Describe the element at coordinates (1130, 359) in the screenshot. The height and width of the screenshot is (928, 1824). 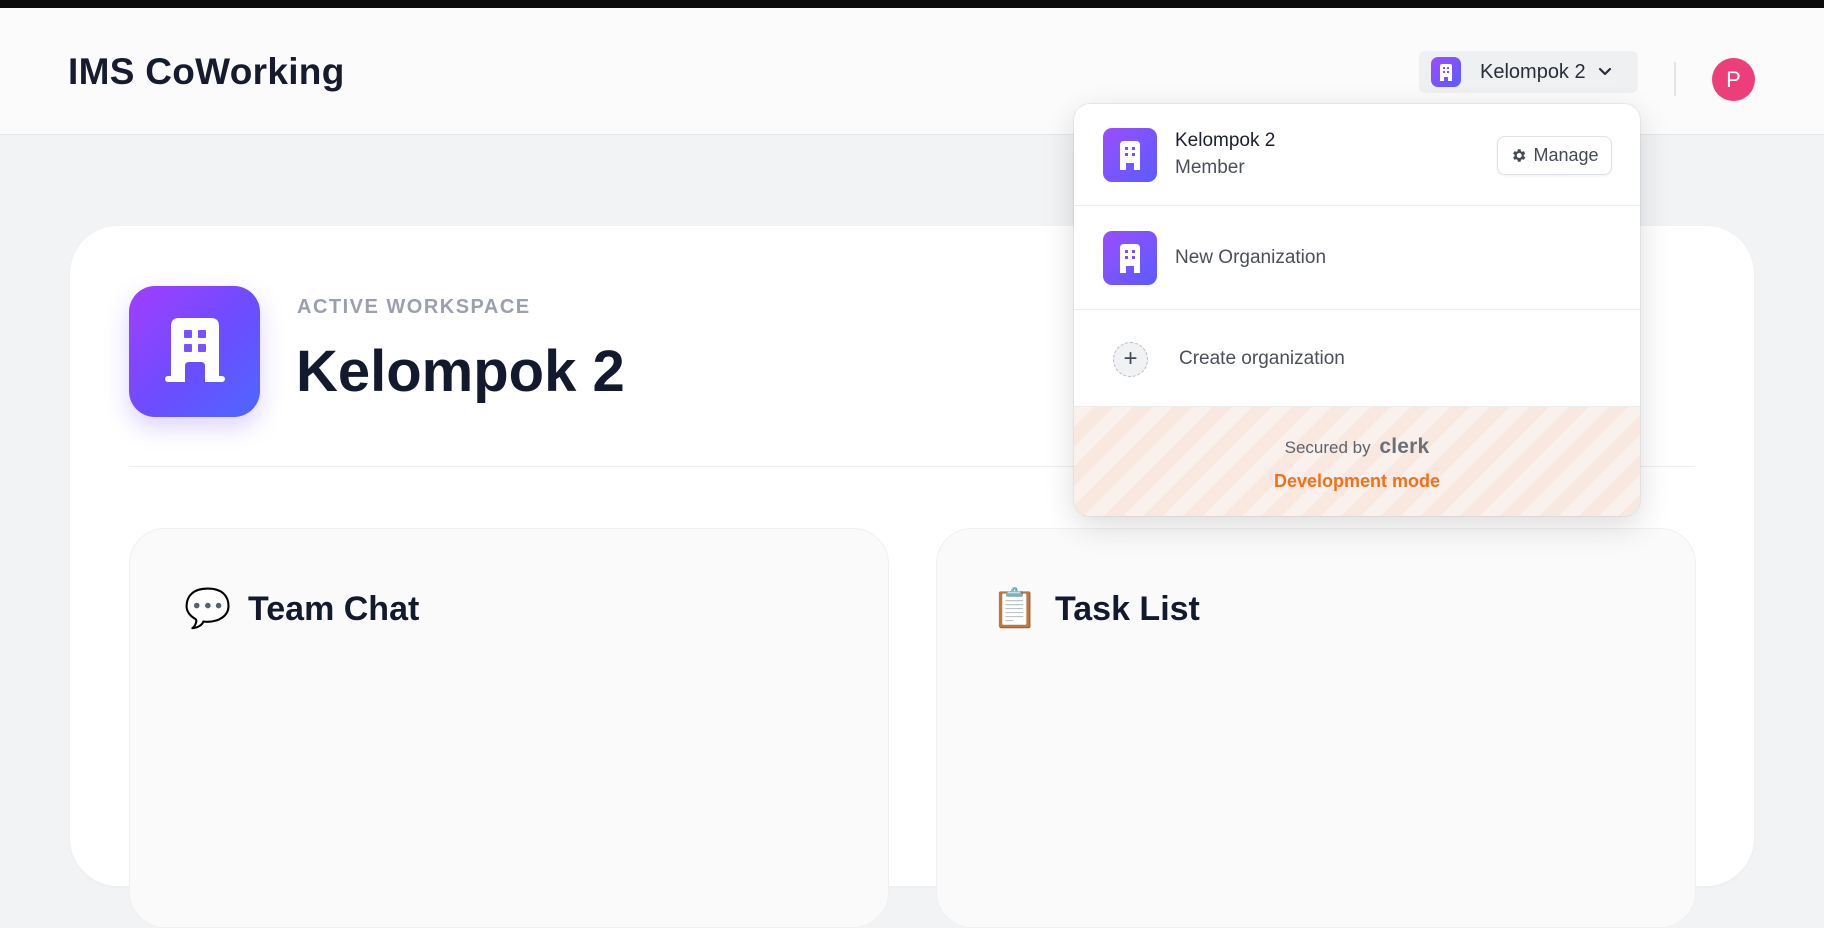
I see `plus-icon: +` at that location.